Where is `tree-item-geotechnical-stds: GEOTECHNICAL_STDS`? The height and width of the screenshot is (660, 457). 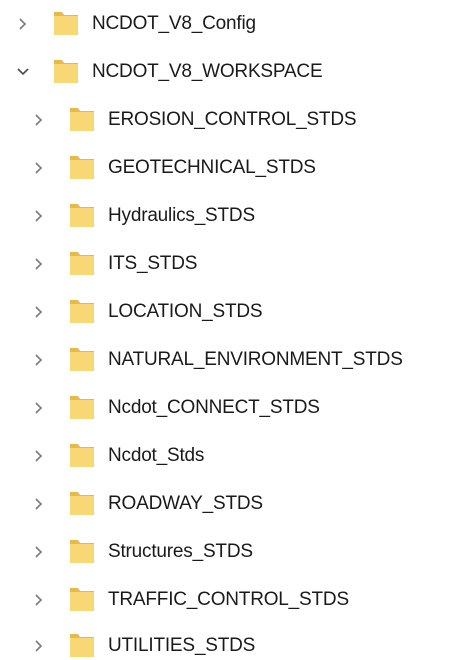
tree-item-geotechnical-stds: GEOTECHNICAL_STDS is located at coordinates (228, 168).